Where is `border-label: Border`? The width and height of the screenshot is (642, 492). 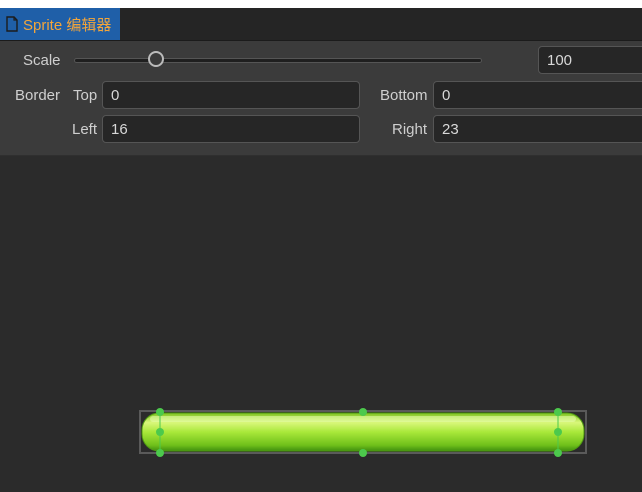
border-label: Border is located at coordinates (38, 95).